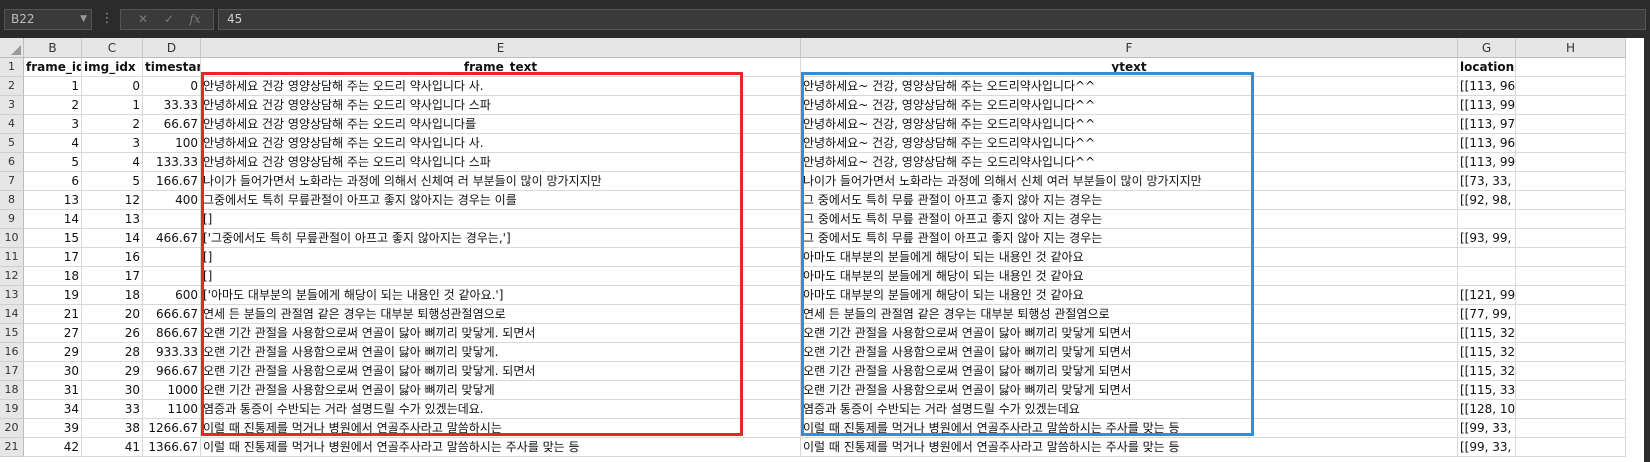  I want to click on row-header: 10, so click(12, 238).